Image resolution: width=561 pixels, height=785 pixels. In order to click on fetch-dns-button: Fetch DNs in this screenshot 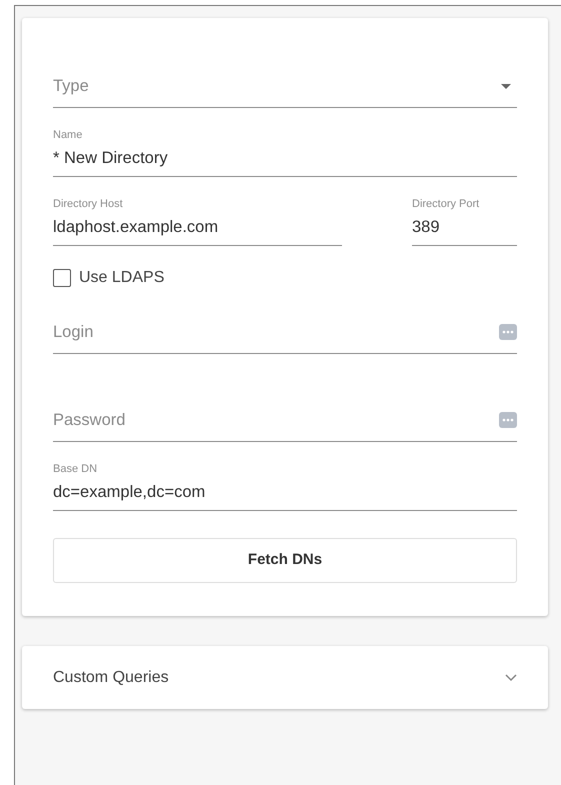, I will do `click(285, 560)`.